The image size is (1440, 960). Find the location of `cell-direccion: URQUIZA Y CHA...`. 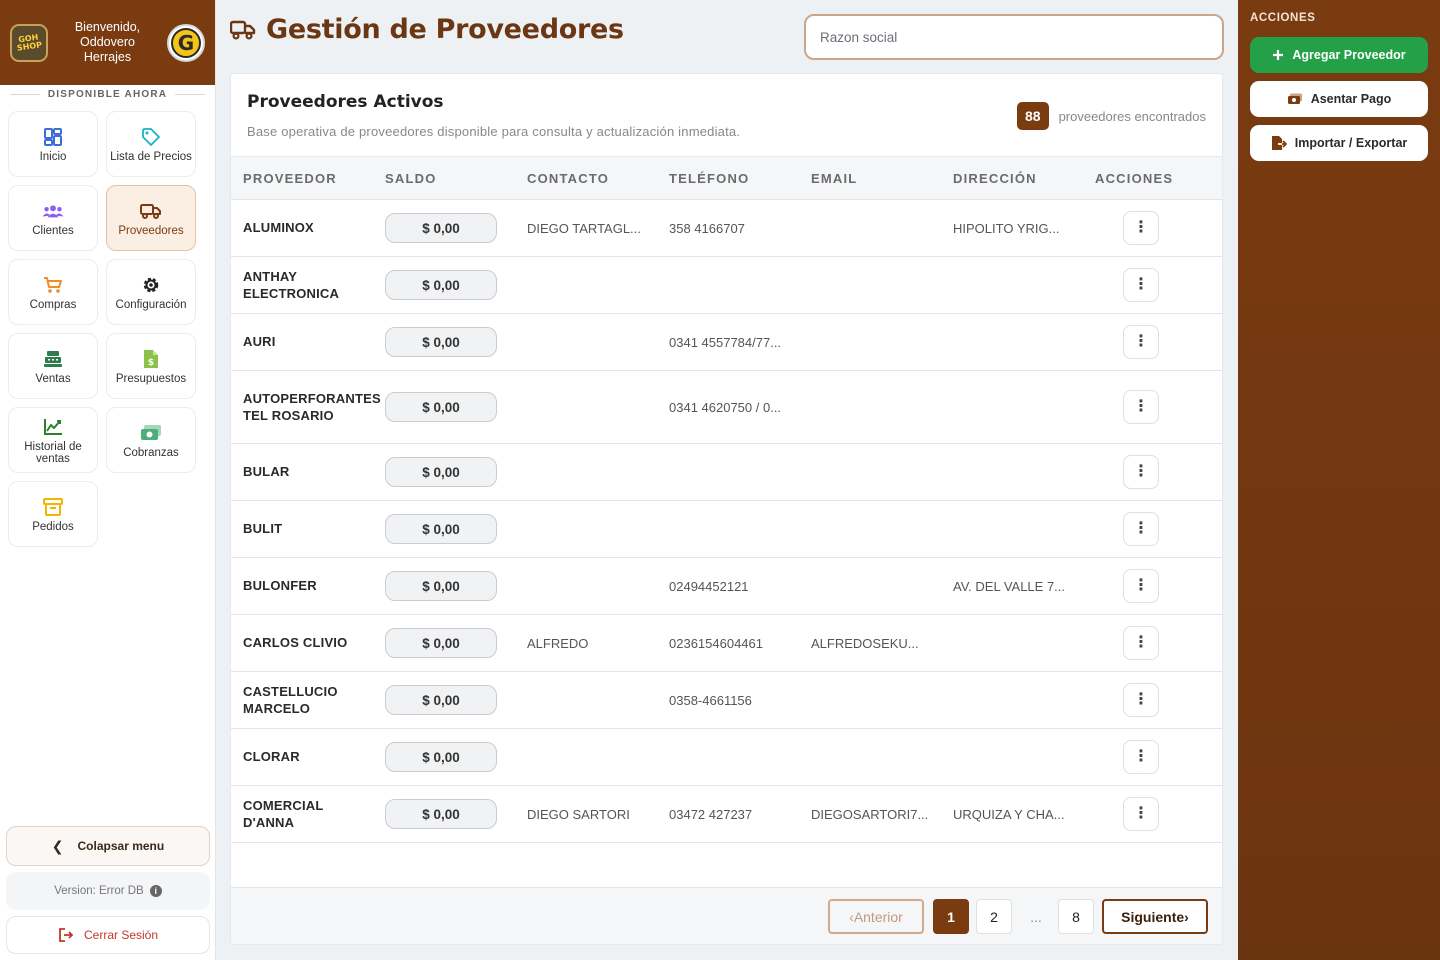

cell-direccion: URQUIZA Y CHA... is located at coordinates (1012, 814).